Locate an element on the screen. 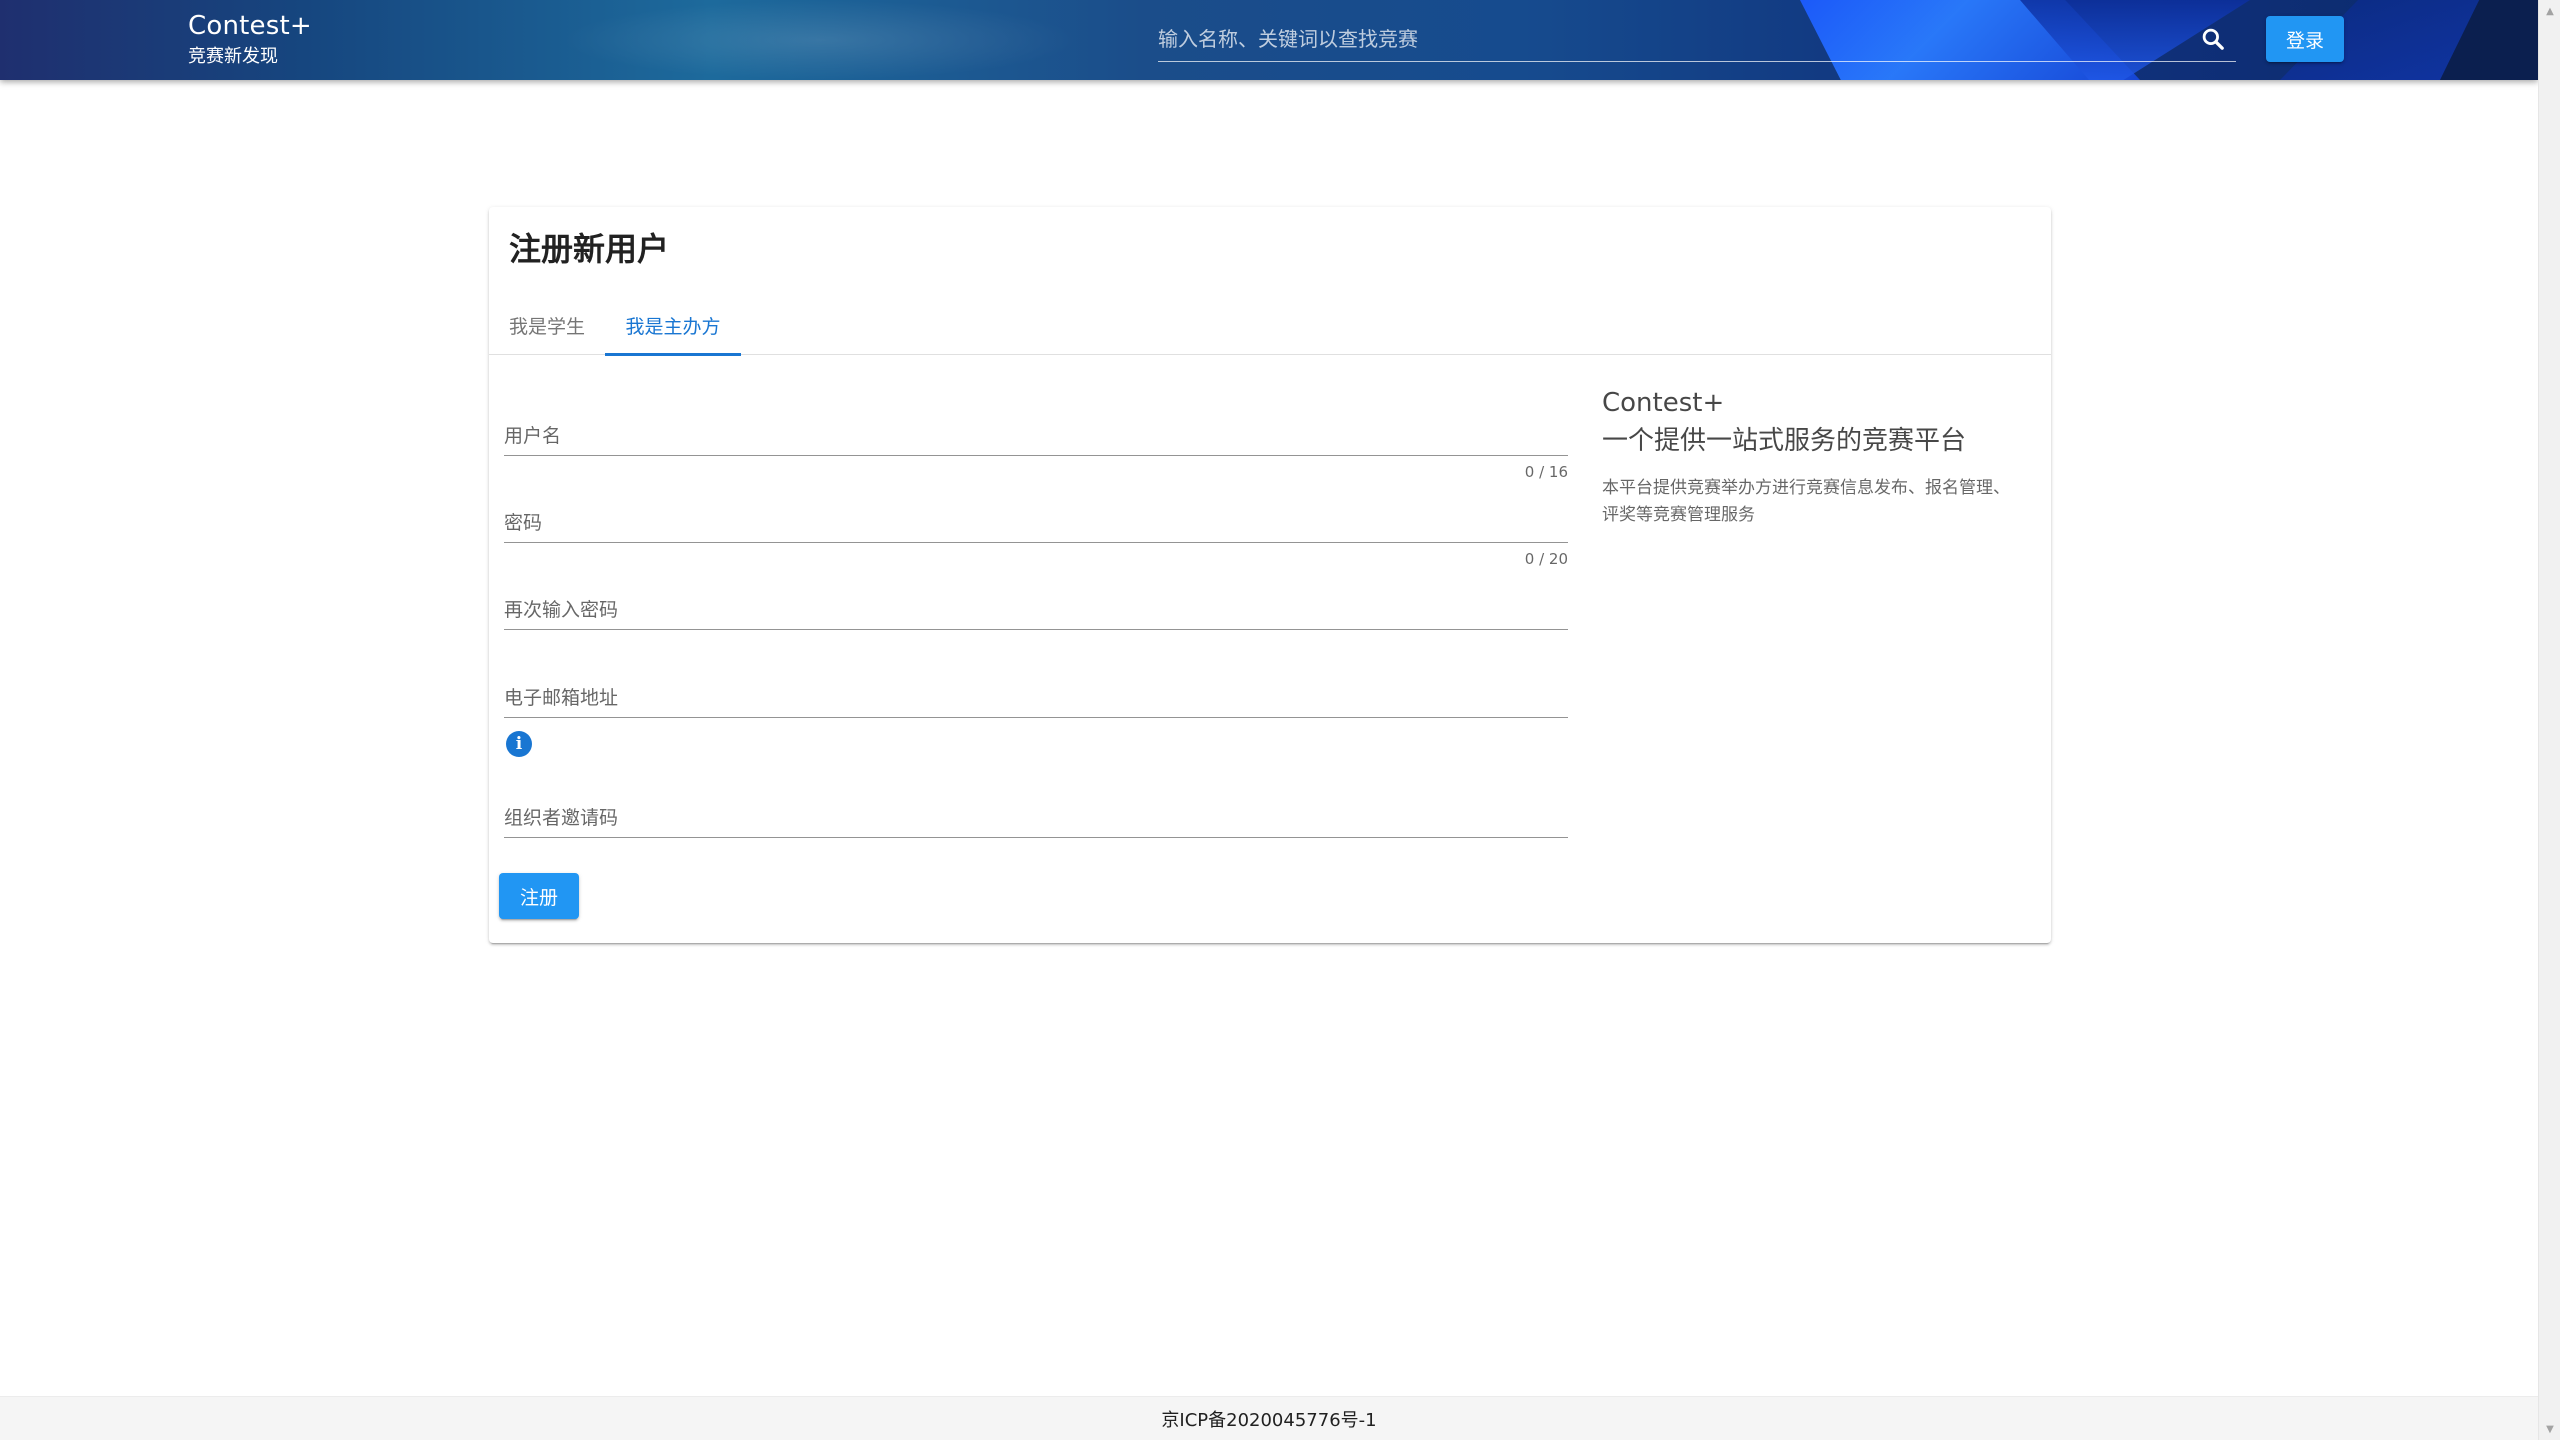 The image size is (2560, 1440). platform-name: Contest+ is located at coordinates (1663, 403).